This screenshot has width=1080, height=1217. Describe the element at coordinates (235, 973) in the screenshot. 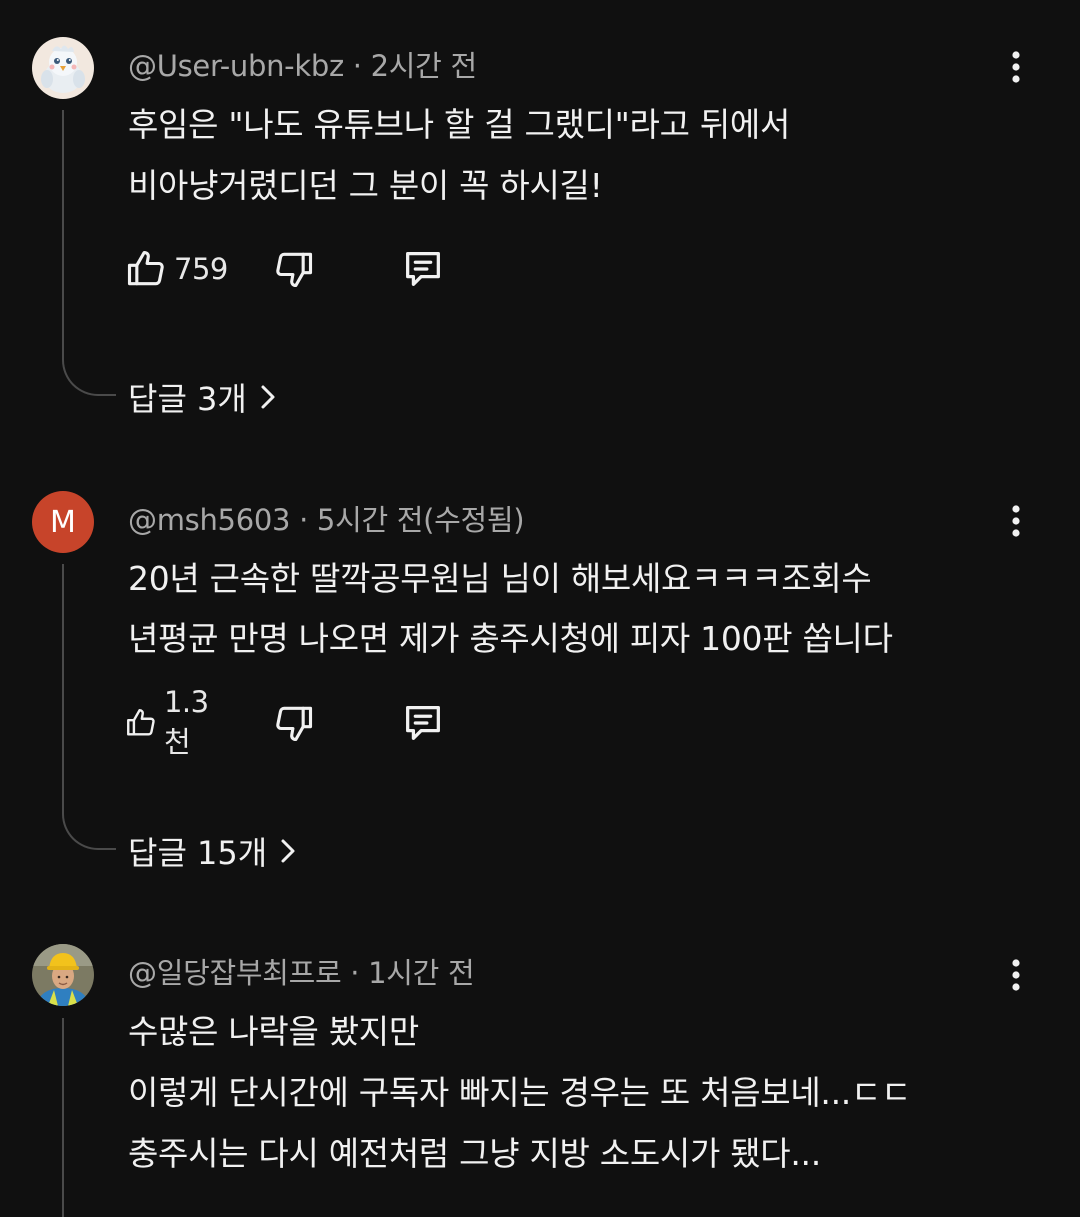

I see `author-name: @일당잡부최프로` at that location.